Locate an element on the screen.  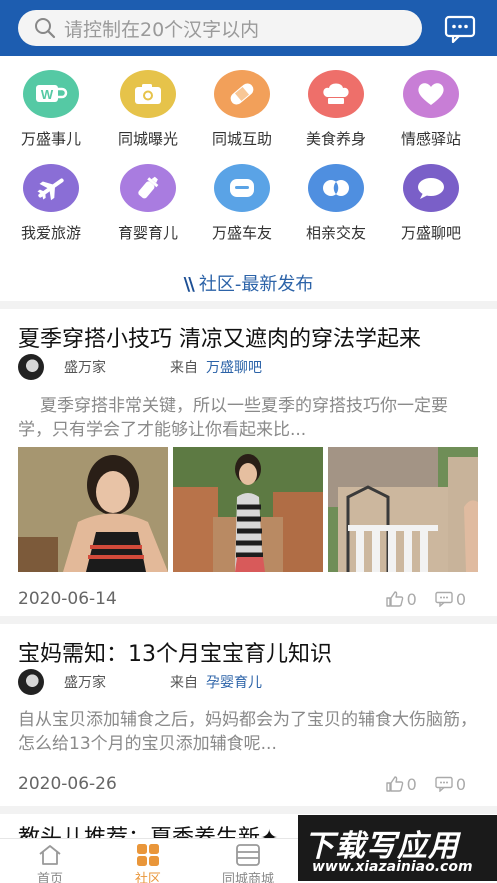
airplane-icon is located at coordinates (51, 188).